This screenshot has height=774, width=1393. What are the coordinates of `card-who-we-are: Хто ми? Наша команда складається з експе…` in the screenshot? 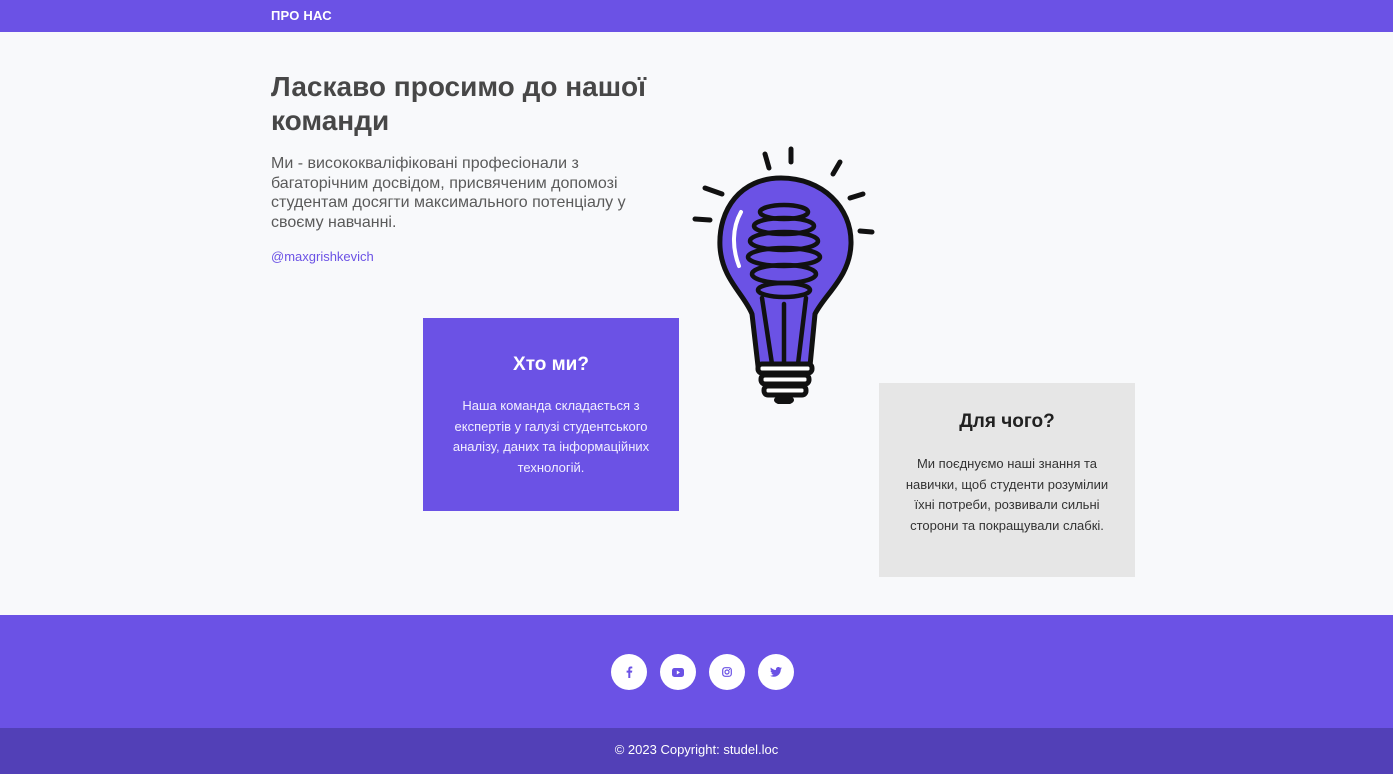 It's located at (551, 414).